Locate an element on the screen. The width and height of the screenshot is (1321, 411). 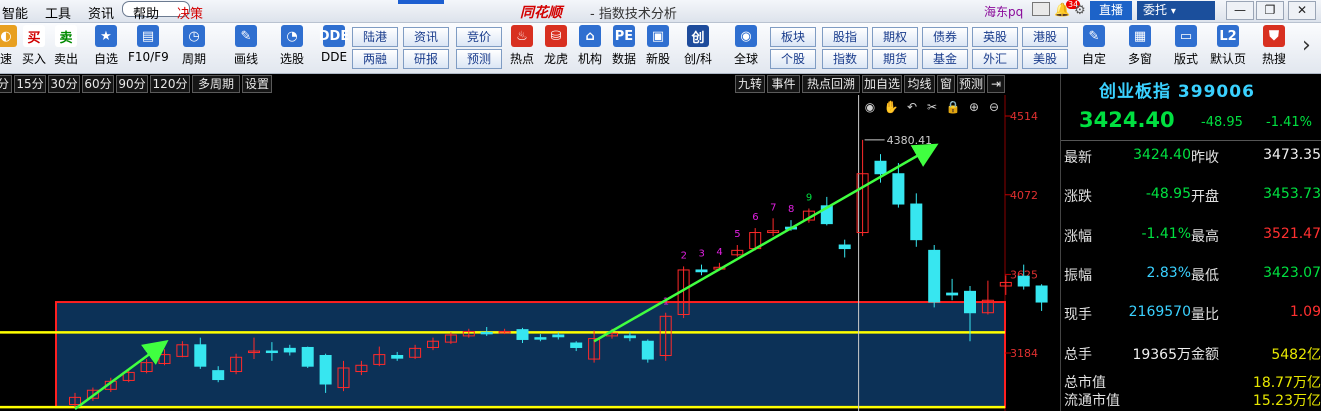
quote-row: 最新 3424.40 昨收 3473.35 is located at coordinates (1191, 157).